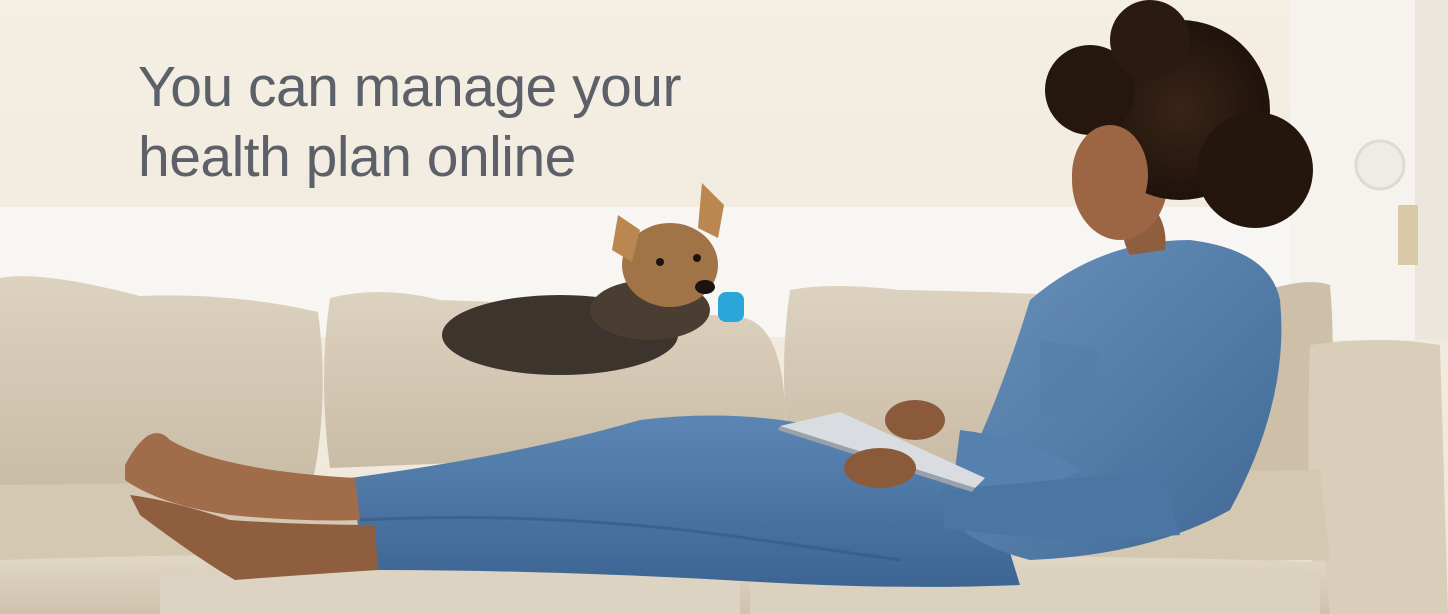 The image size is (1448, 614). I want to click on headline-line-1: You can manage your, so click(409, 87).